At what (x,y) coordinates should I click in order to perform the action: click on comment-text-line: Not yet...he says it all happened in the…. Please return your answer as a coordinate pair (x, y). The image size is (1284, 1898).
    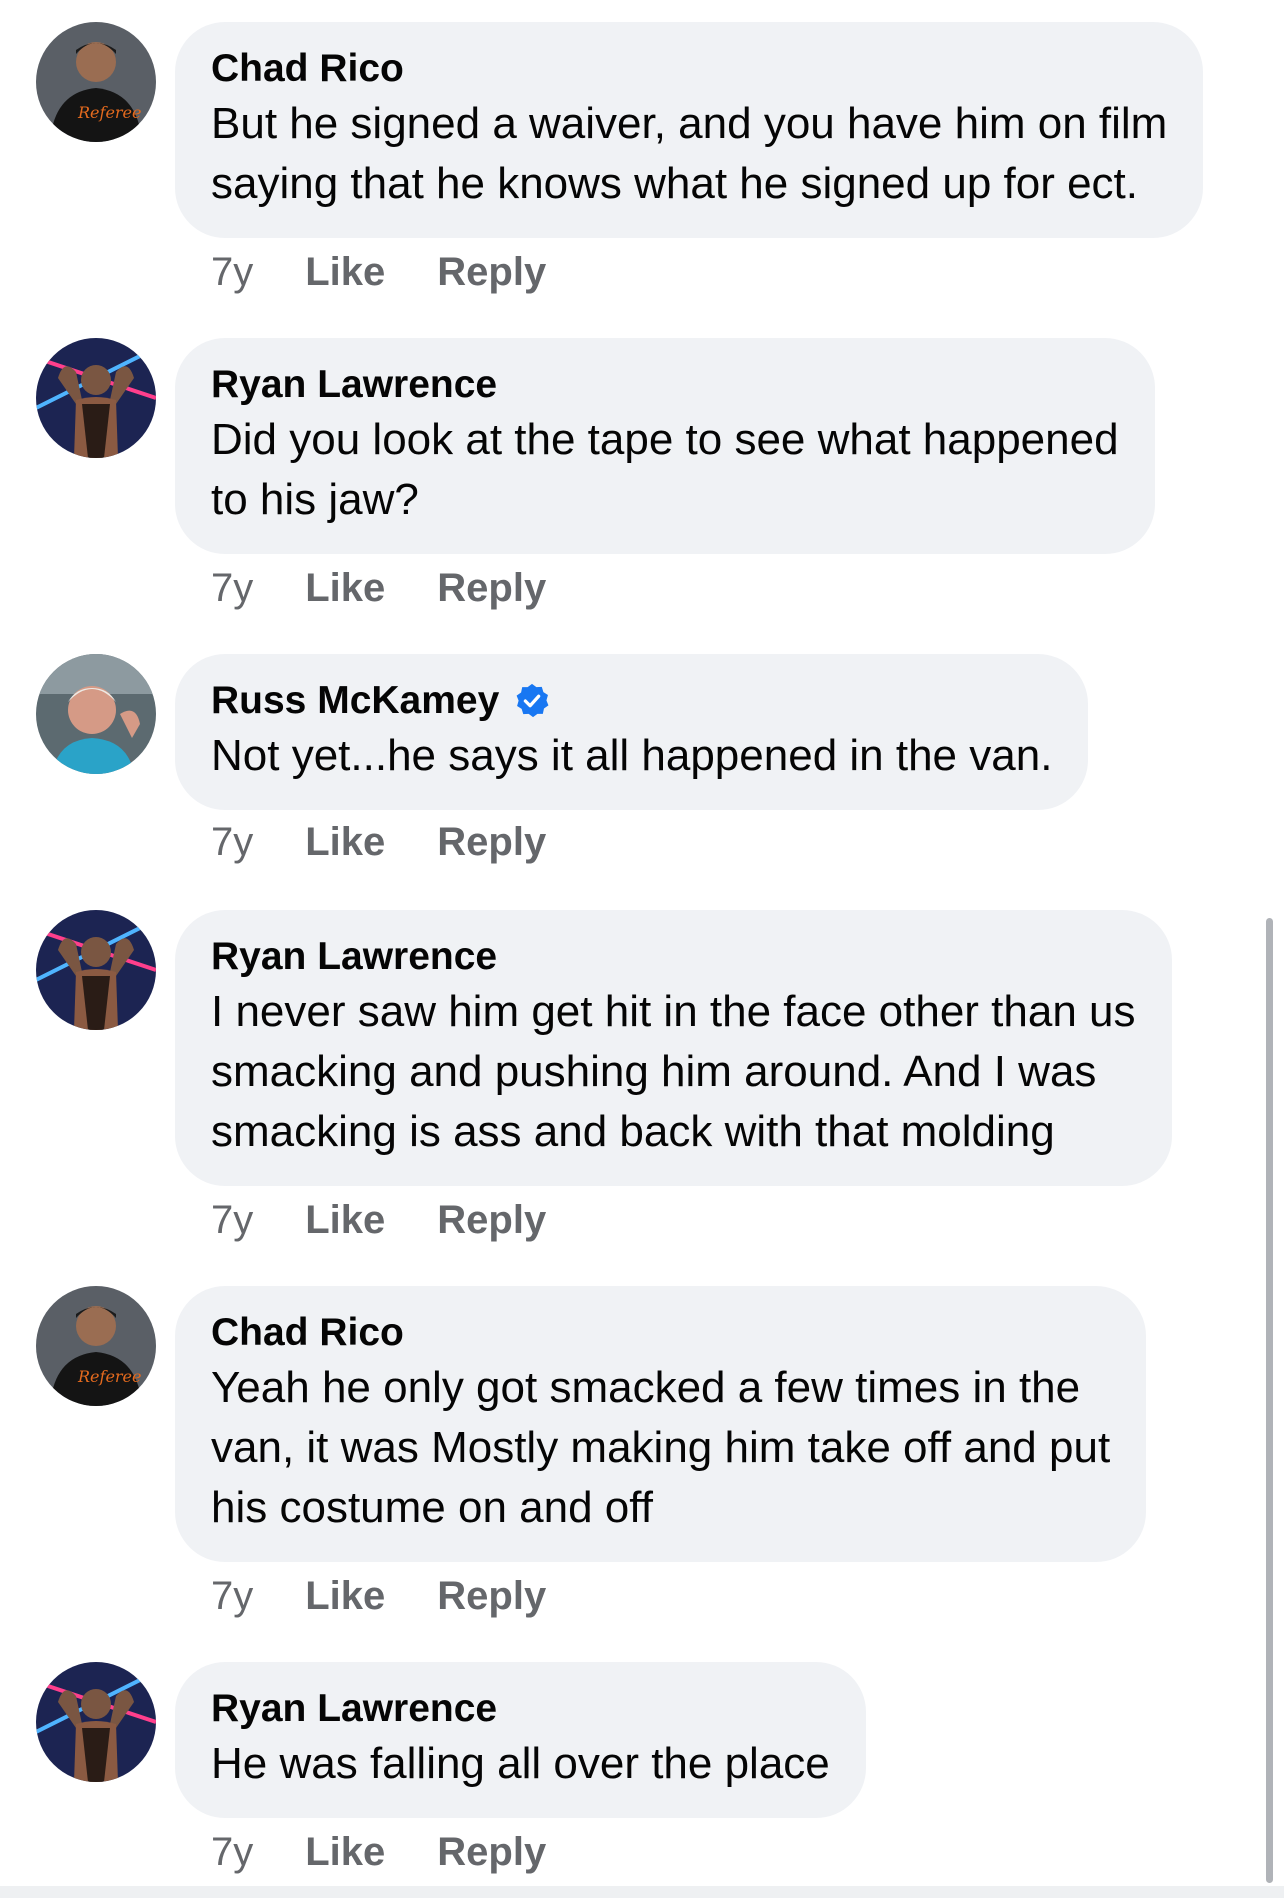
    Looking at the image, I should click on (632, 755).